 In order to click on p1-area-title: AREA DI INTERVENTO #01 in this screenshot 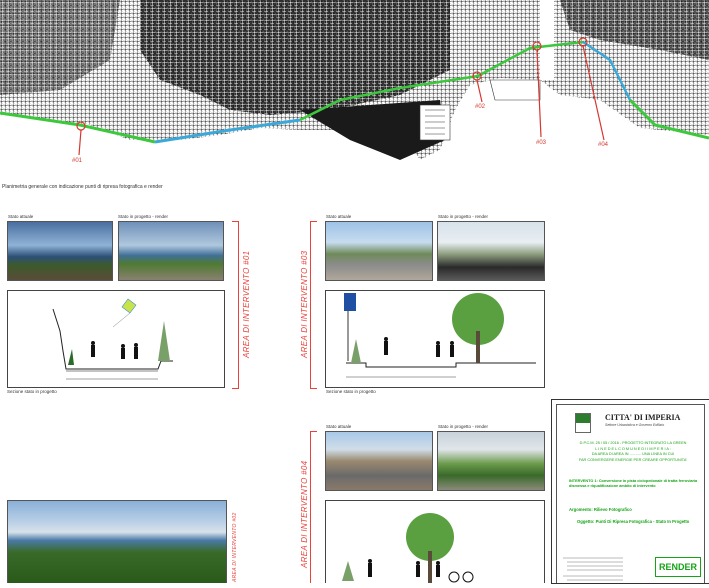, I will do `click(246, 304)`.